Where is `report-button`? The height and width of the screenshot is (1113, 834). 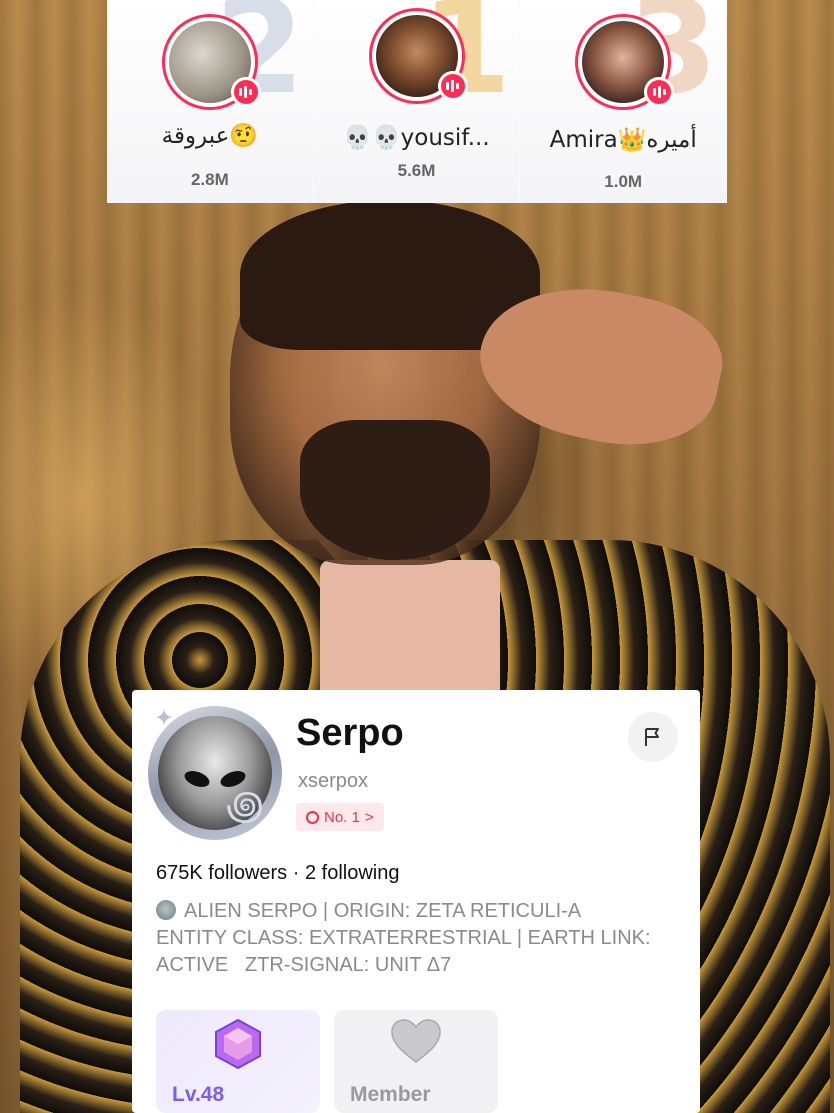 report-button is located at coordinates (653, 737).